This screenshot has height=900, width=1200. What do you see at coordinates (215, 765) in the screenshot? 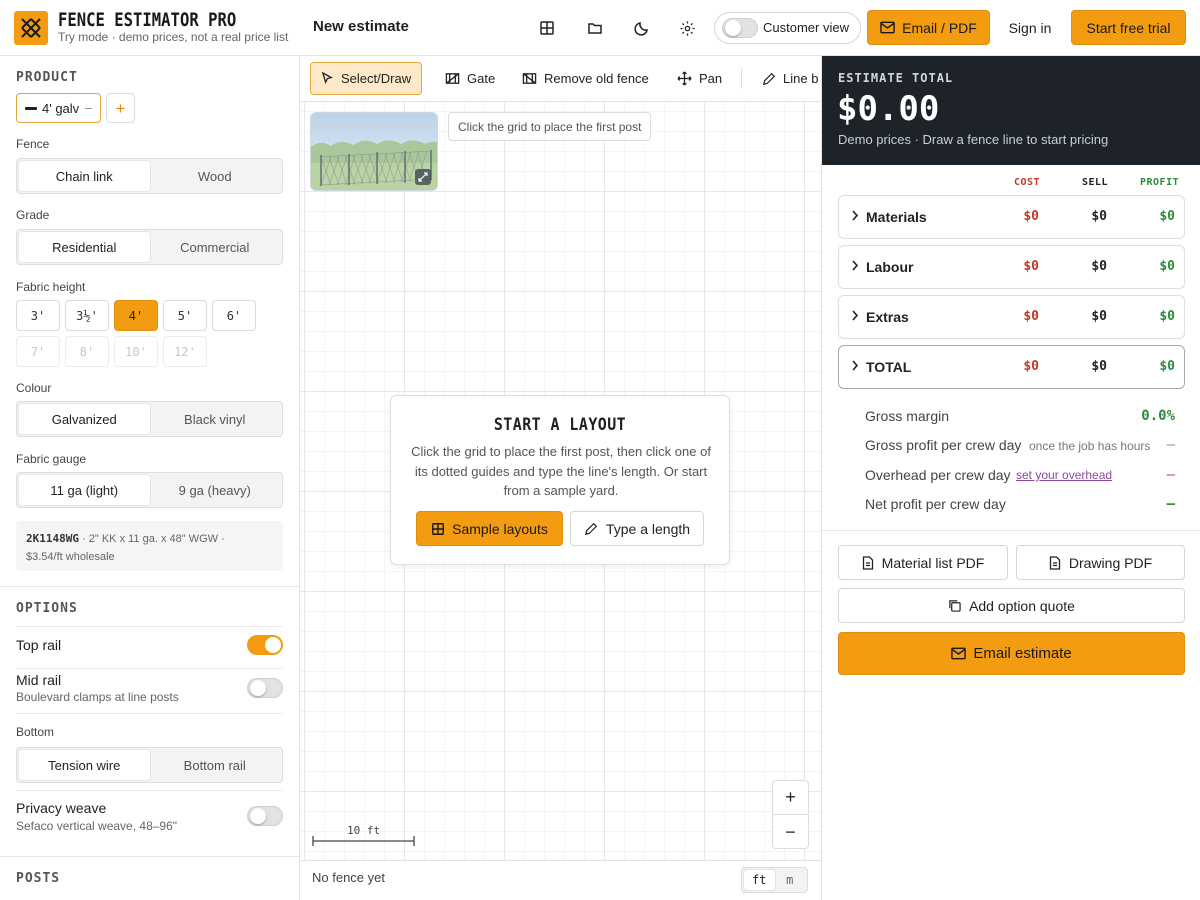
I see `bottom-option-bottom-rail: Bottom rail` at bounding box center [215, 765].